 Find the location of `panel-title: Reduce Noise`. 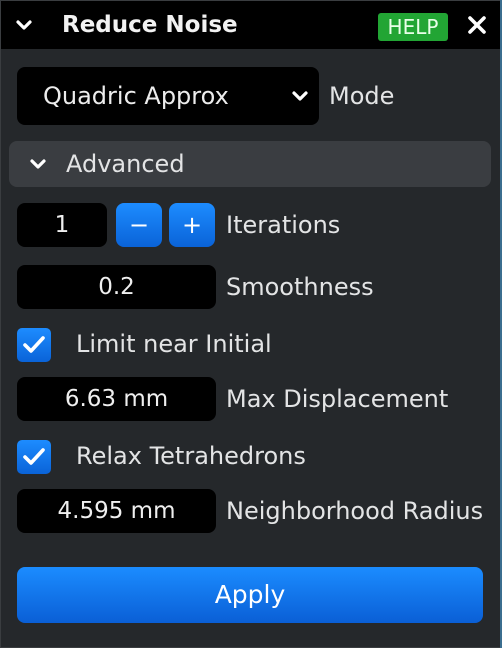

panel-title: Reduce Noise is located at coordinates (150, 25).